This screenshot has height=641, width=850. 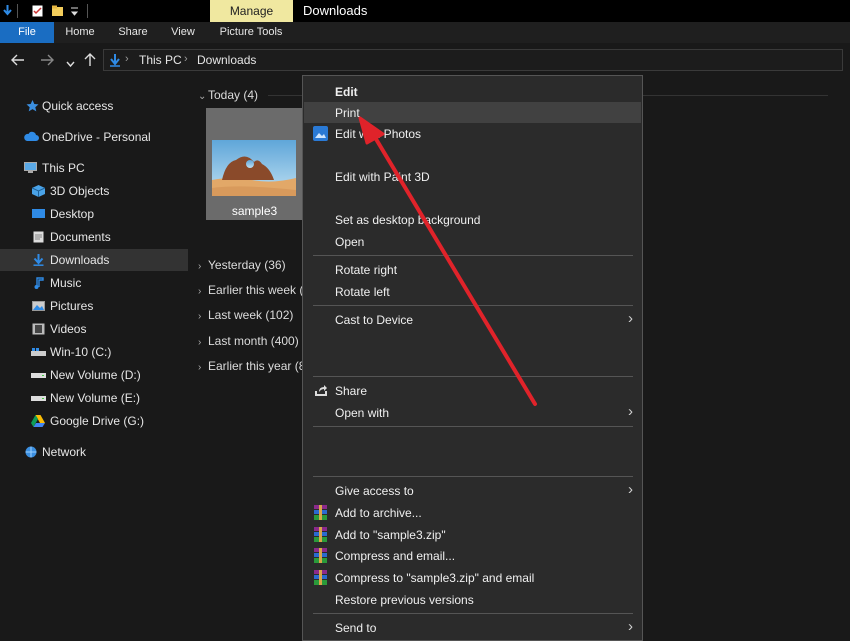 What do you see at coordinates (133, 32) in the screenshot?
I see `tab-share: Share` at bounding box center [133, 32].